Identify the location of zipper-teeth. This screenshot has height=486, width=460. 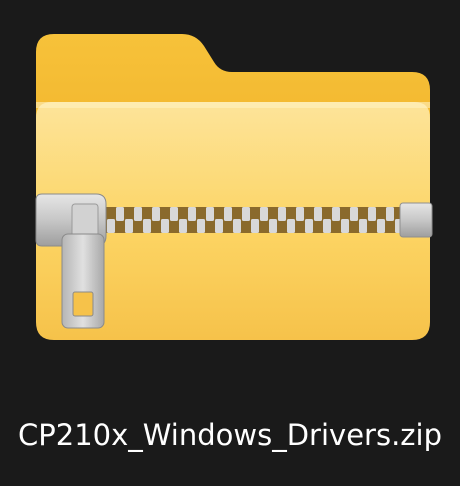
(249, 220).